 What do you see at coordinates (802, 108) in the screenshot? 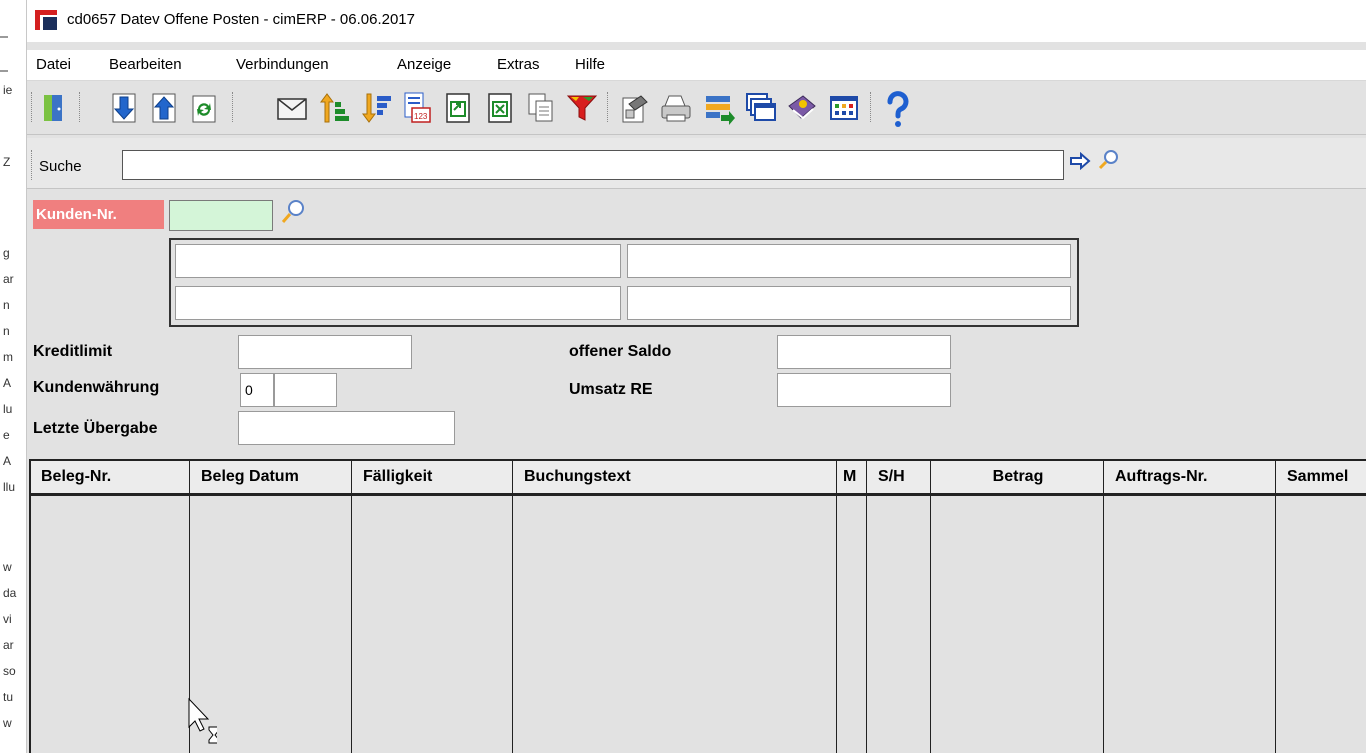
I see `book-icon` at bounding box center [802, 108].